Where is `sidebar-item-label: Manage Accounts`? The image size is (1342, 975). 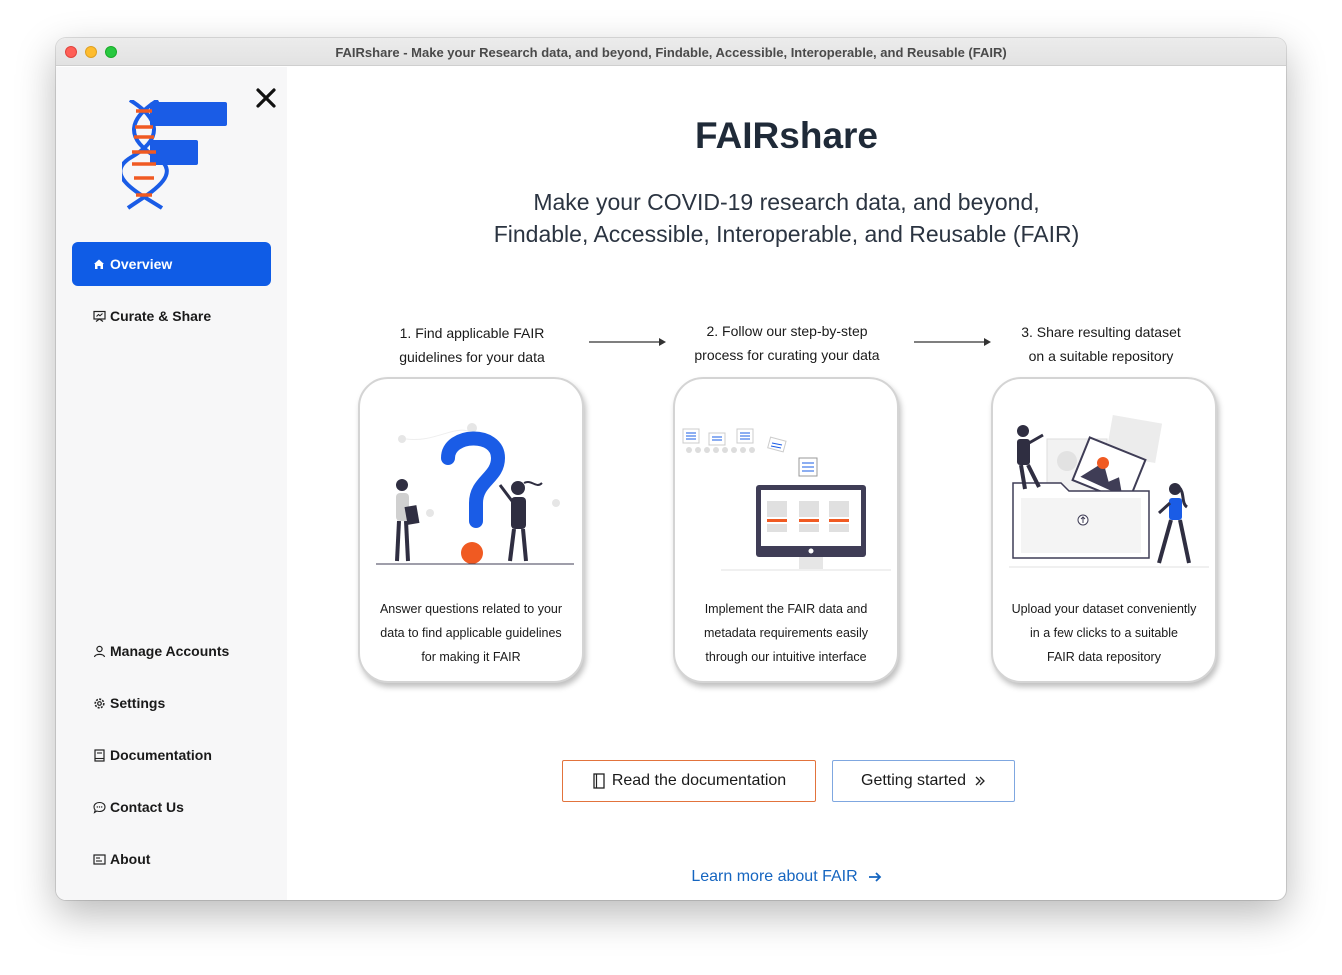
sidebar-item-label: Manage Accounts is located at coordinates (170, 651).